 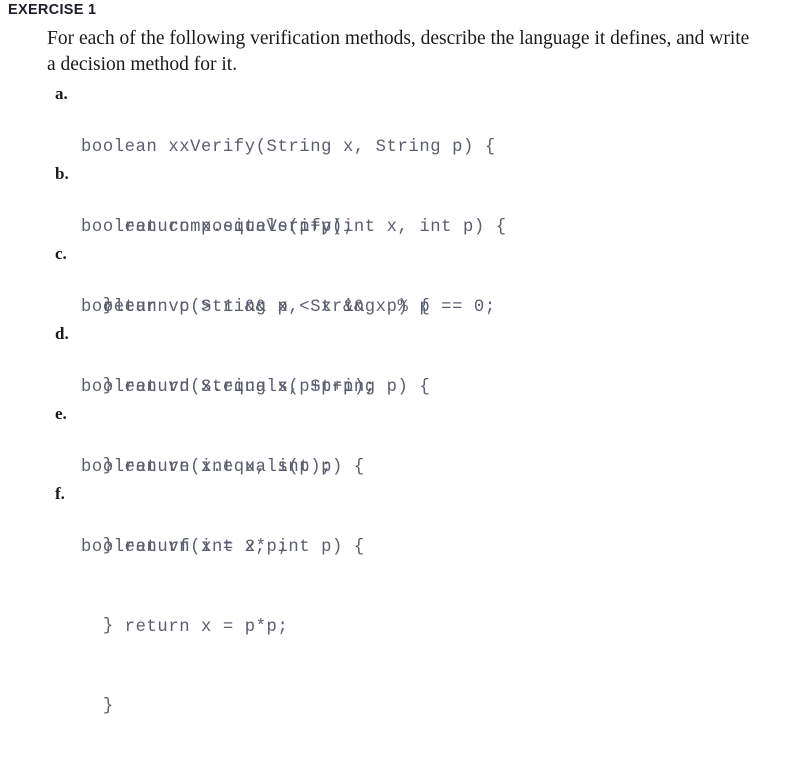 What do you see at coordinates (97, 706) in the screenshot?
I see `code-line-close: }` at bounding box center [97, 706].